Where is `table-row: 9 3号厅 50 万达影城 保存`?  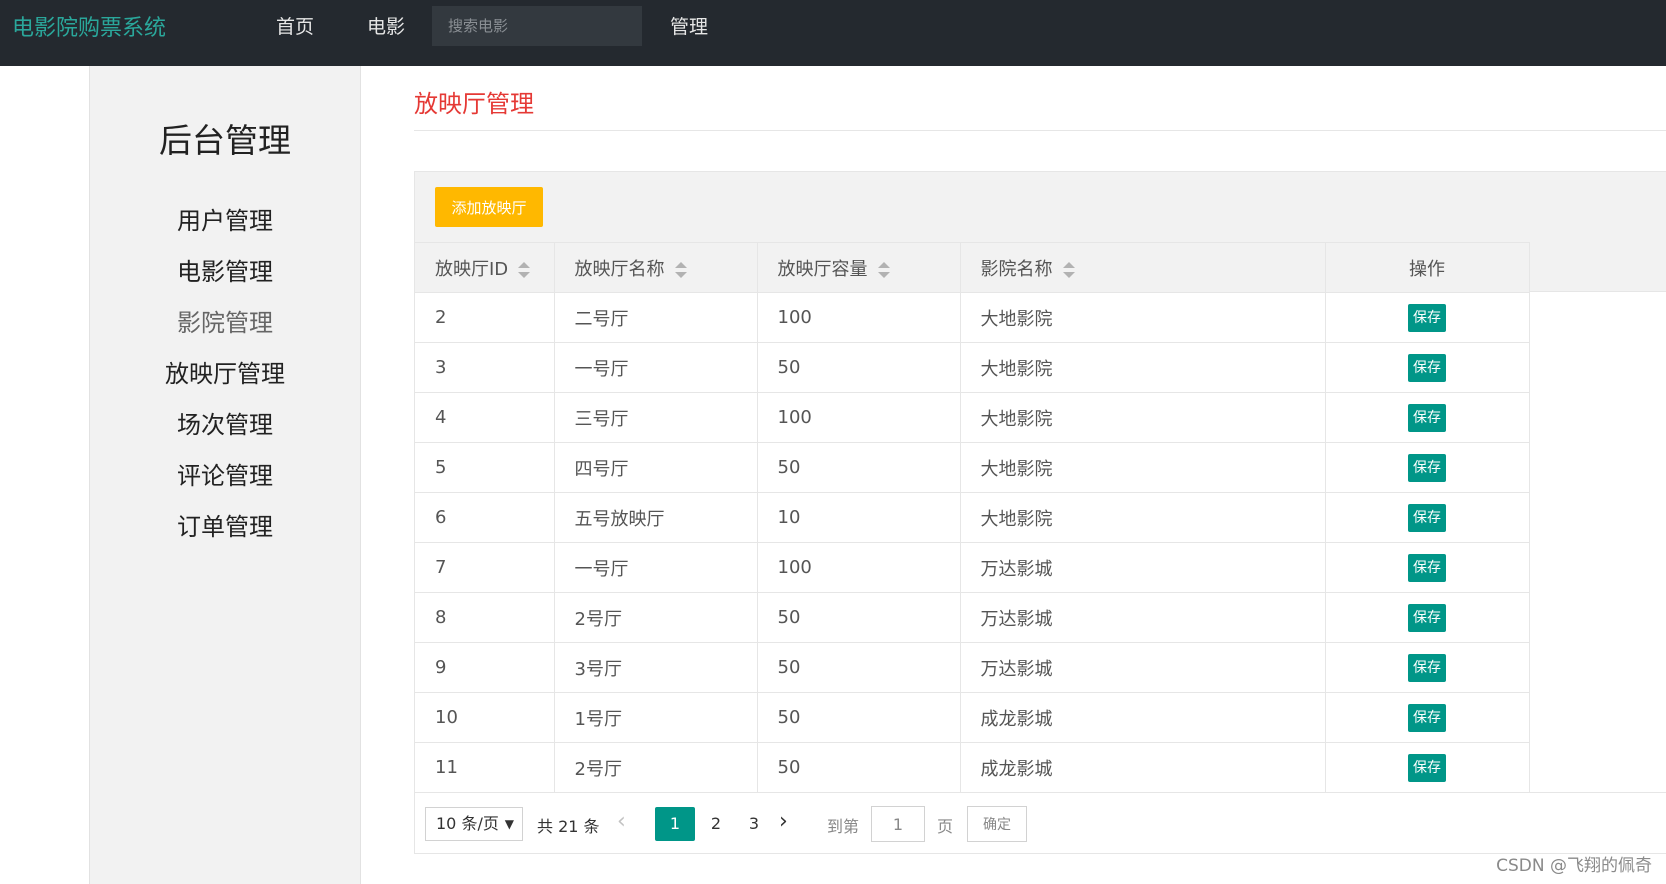
table-row: 9 3号厅 50 万达影城 保存 is located at coordinates (972, 667).